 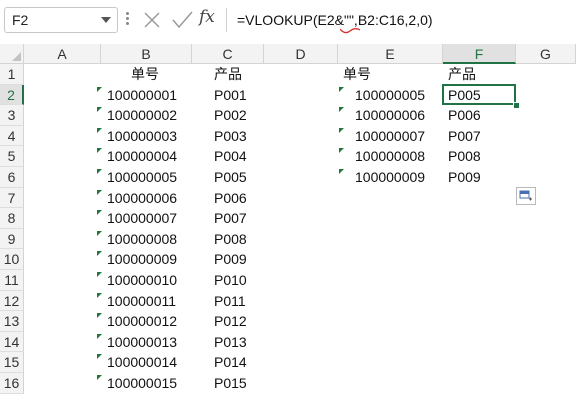 I want to click on product-cell: P001, so click(x=230, y=95).